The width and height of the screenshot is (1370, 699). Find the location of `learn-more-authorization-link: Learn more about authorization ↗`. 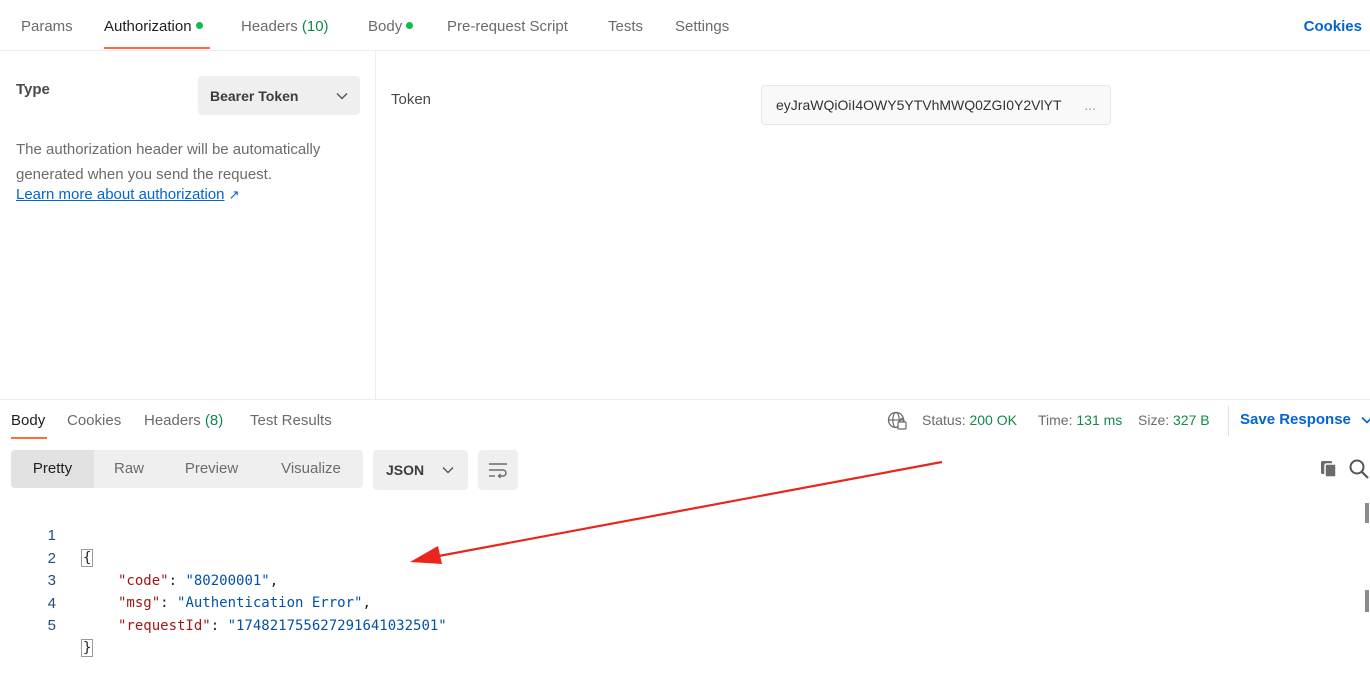

learn-more-authorization-link: Learn more about authorization ↗ is located at coordinates (128, 194).